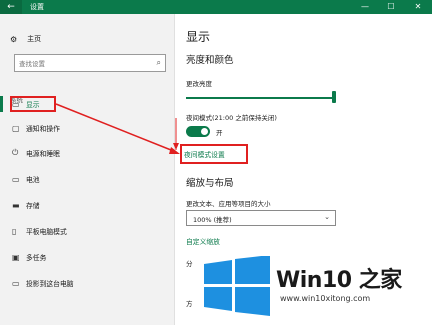  Describe the element at coordinates (325, 298) in the screenshot. I see `watermark-url: www.win10xitong.com` at that location.